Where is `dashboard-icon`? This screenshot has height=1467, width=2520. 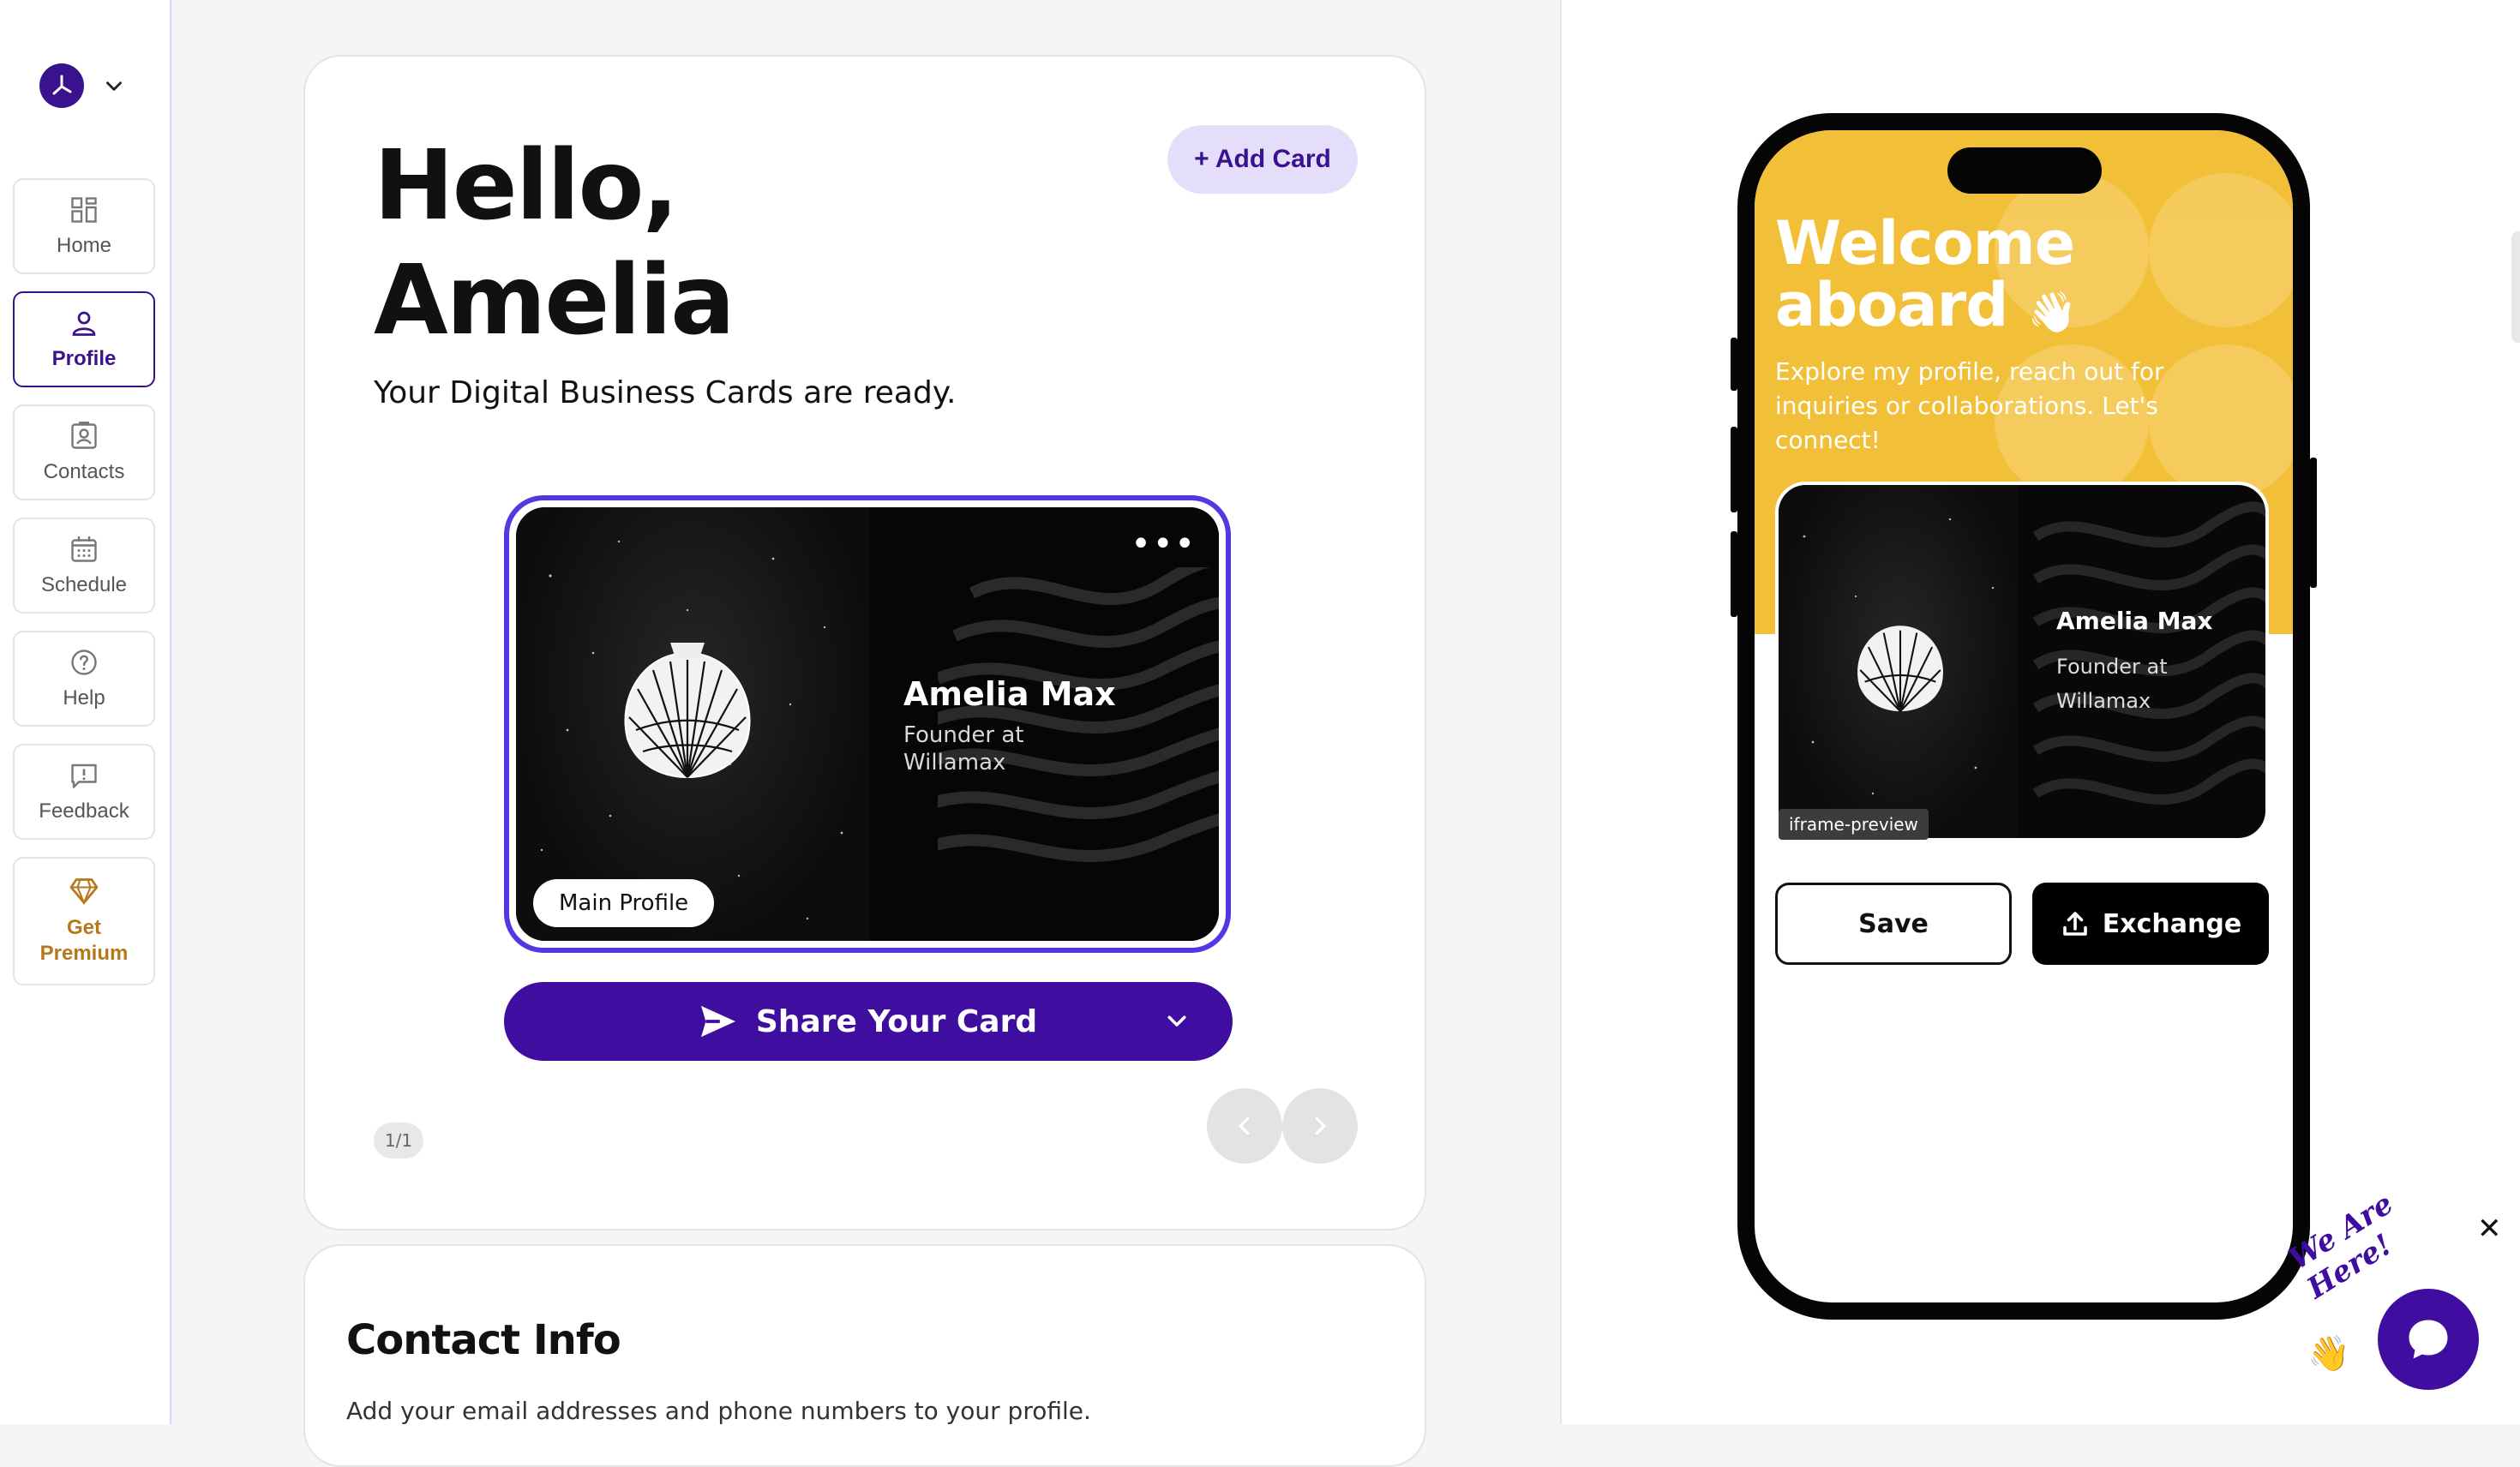
dashboard-icon is located at coordinates (84, 210).